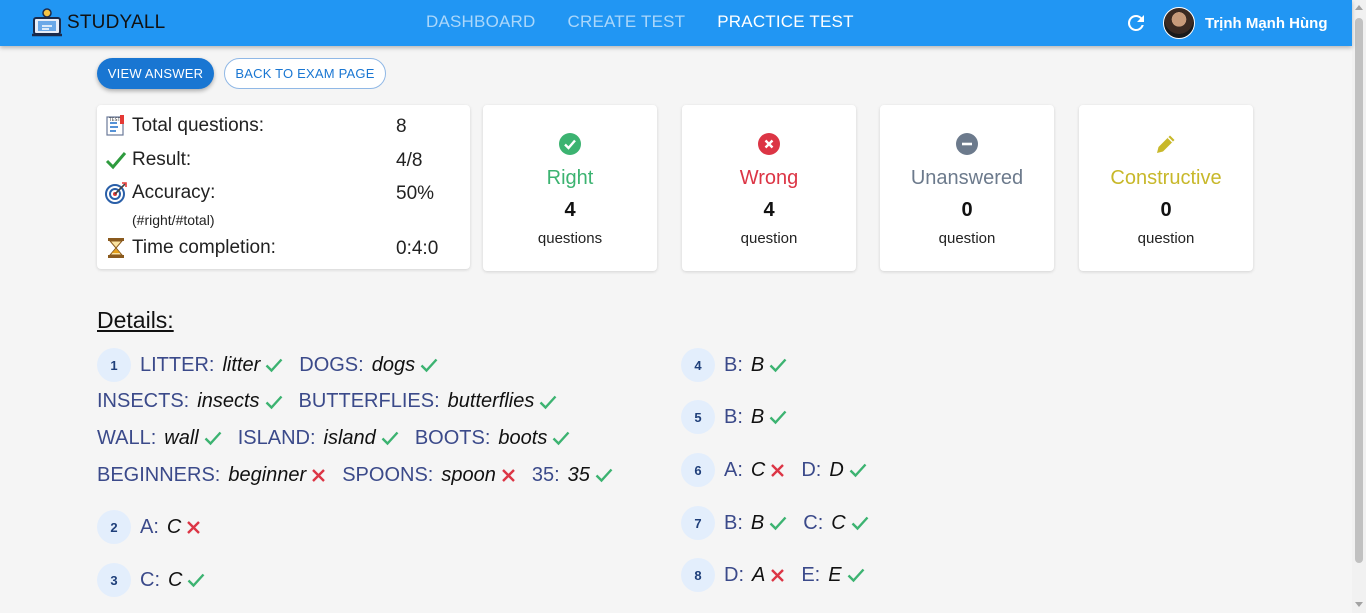  I want to click on answer-value: A, so click(759, 574).